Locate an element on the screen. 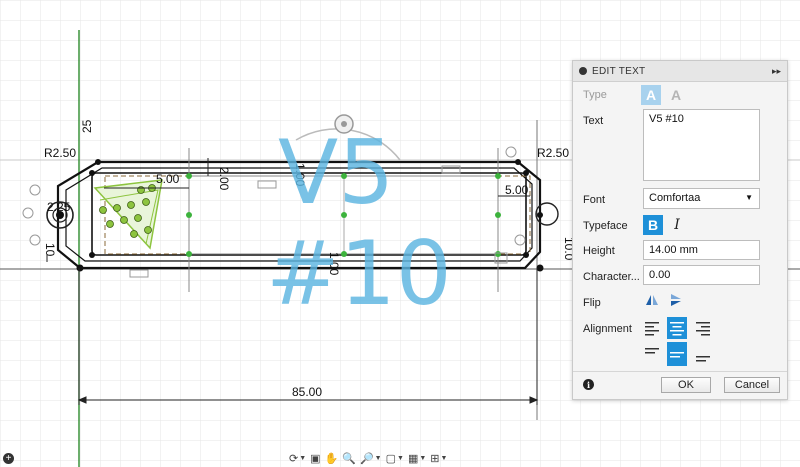 The width and height of the screenshot is (800, 467). align-middle-button is located at coordinates (677, 354).